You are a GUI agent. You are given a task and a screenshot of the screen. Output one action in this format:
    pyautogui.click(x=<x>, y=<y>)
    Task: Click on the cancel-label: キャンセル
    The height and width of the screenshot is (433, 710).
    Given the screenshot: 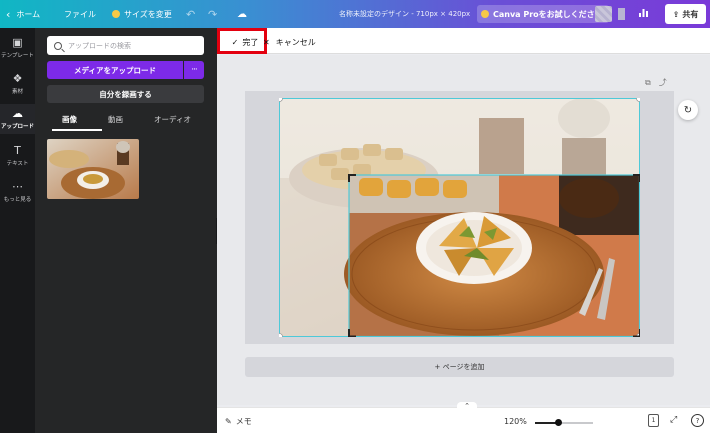 What is the action you would take?
    pyautogui.click(x=295, y=42)
    